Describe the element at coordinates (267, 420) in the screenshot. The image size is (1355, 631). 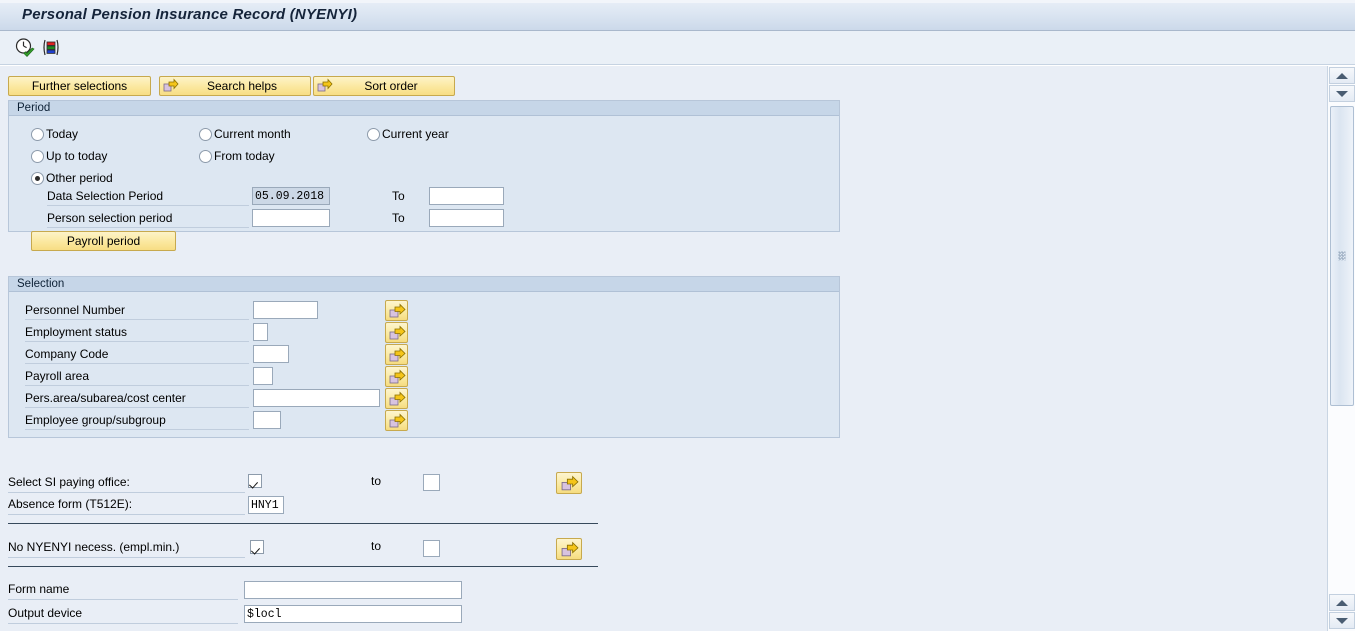
I see `employee-group-subgroup-input` at that location.